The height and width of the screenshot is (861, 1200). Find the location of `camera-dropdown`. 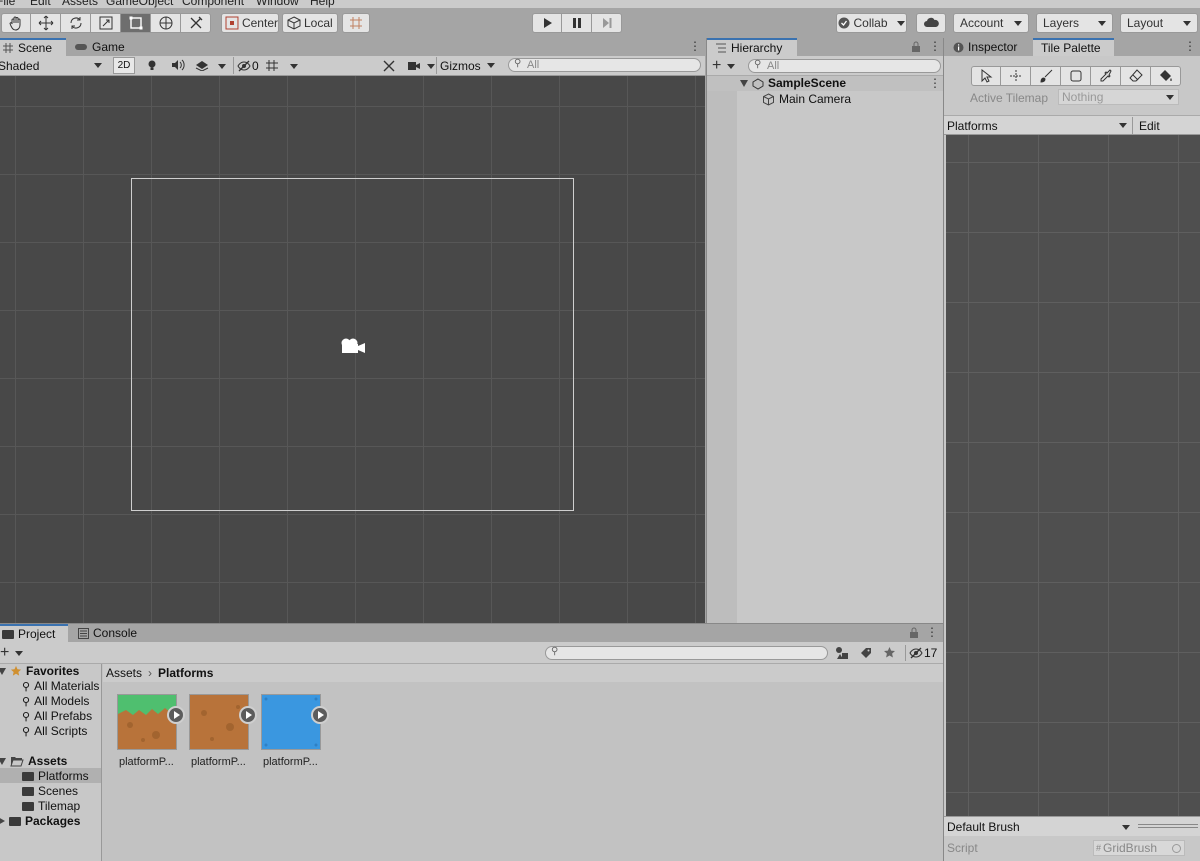

camera-dropdown is located at coordinates (421, 66).